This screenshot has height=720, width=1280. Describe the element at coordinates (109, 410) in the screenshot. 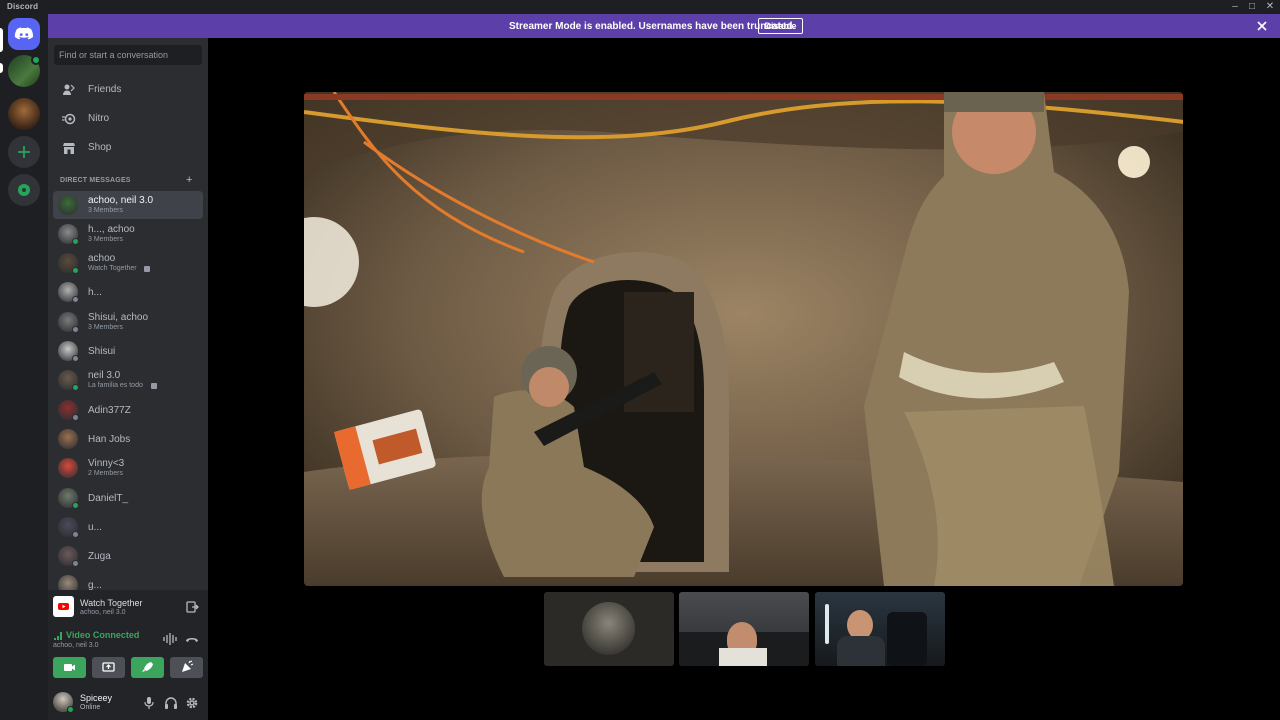

I see `dm-name: Adin377Z` at that location.